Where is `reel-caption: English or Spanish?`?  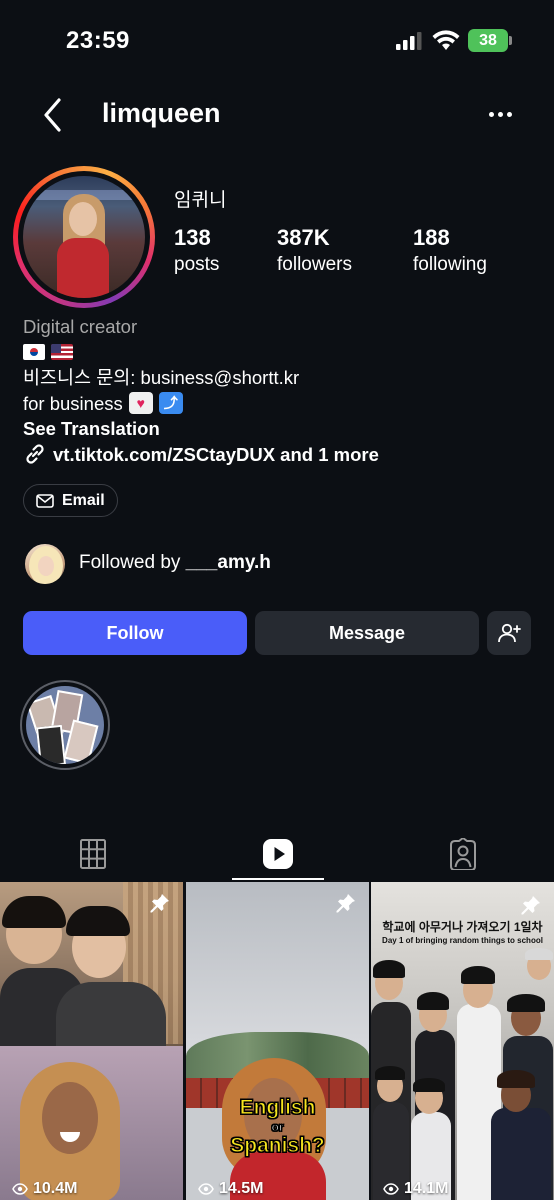 reel-caption: English or Spanish? is located at coordinates (277, 1127).